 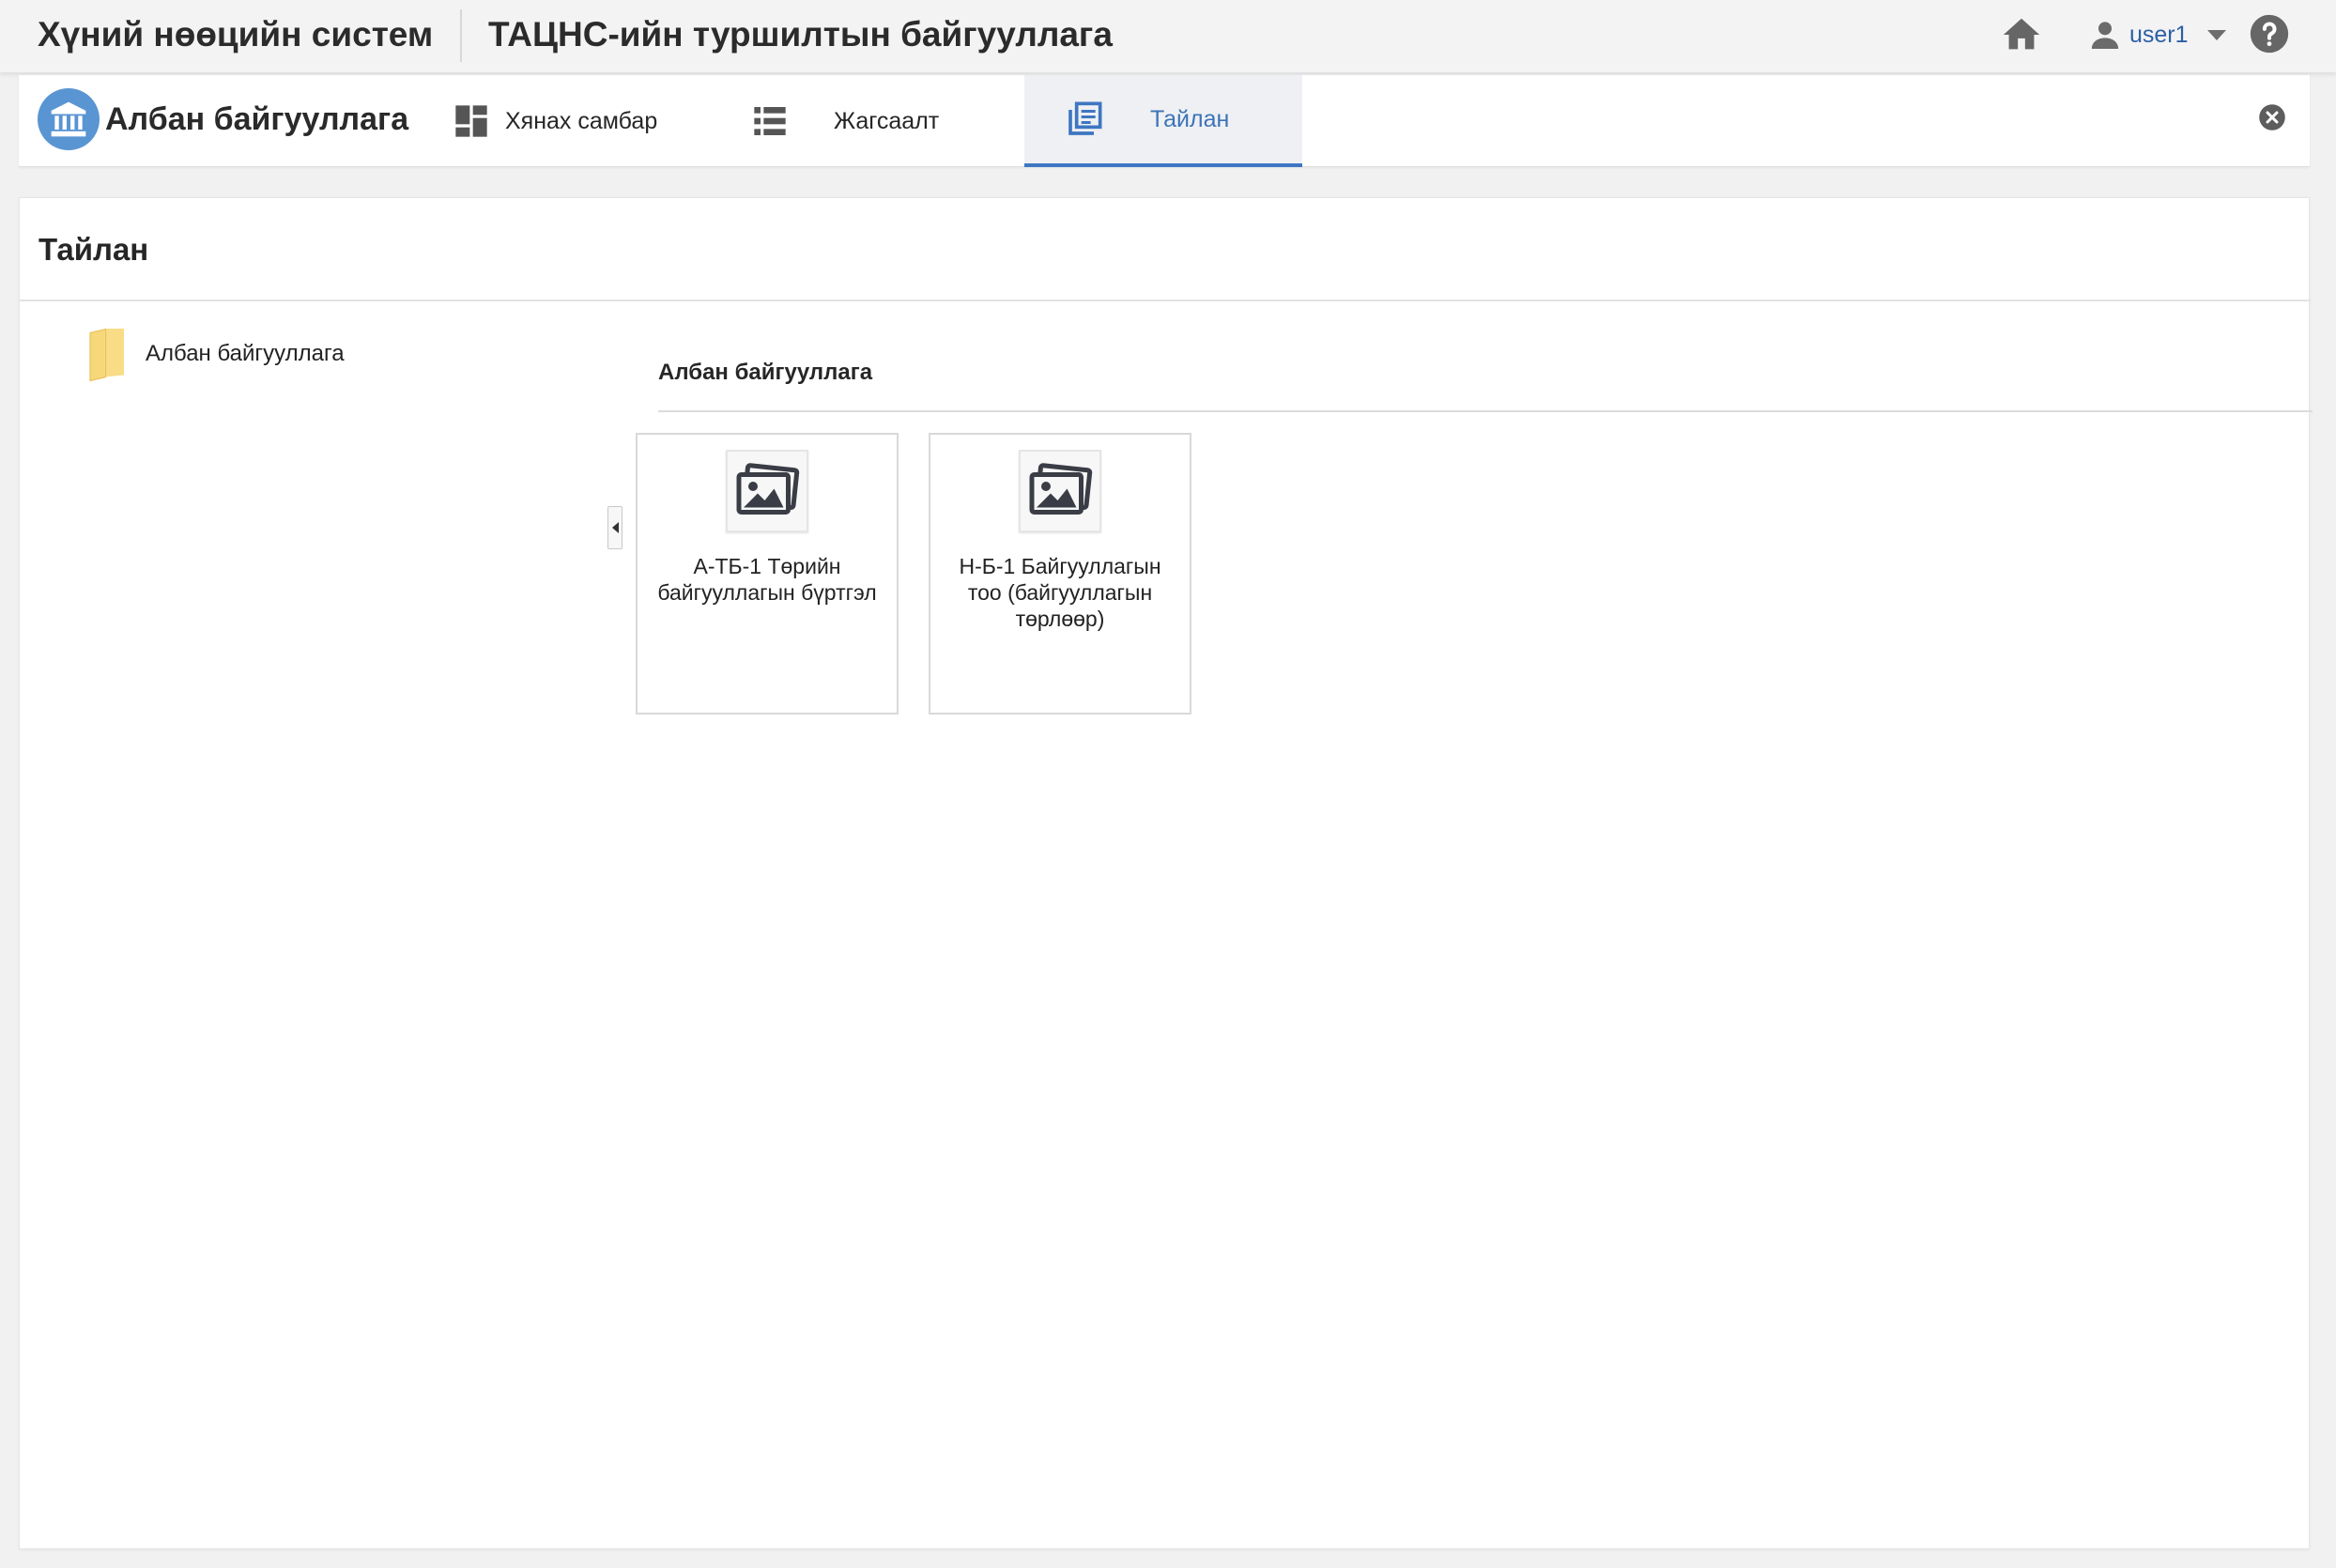 I want to click on list-icon, so click(x=770, y=121).